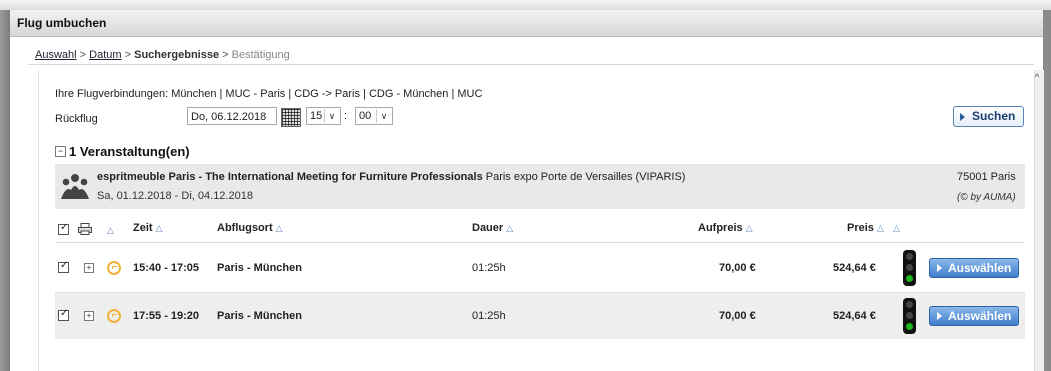 This screenshot has width=1051, height=371. Describe the element at coordinates (526, 23) in the screenshot. I see `dialog-title-bar` at that location.